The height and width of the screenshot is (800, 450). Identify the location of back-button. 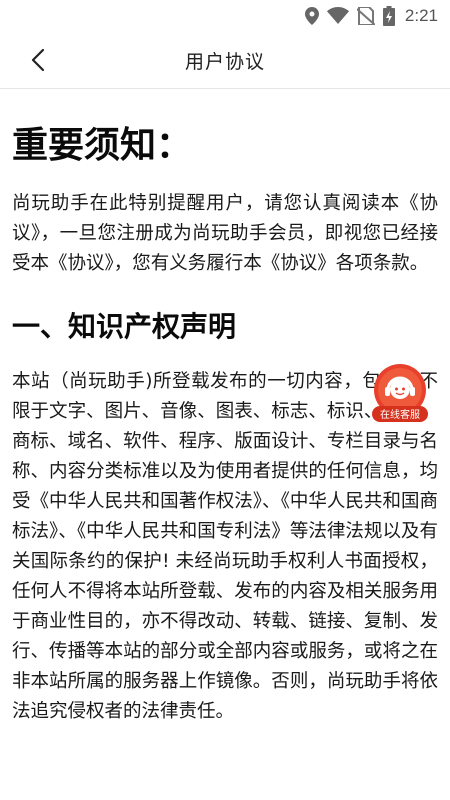
(38, 60).